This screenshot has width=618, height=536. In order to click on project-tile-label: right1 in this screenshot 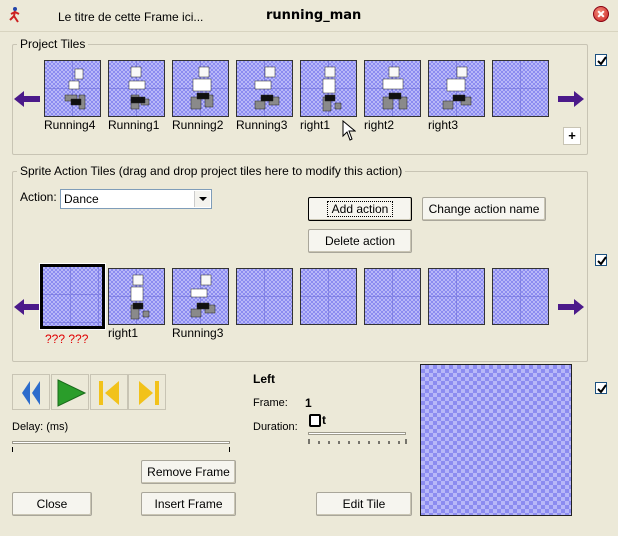, I will do `click(315, 125)`.